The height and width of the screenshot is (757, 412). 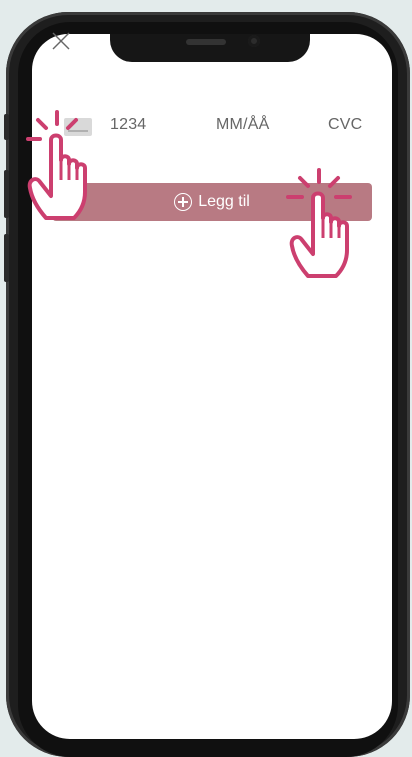 I want to click on cvc-field: CVC, so click(x=345, y=125).